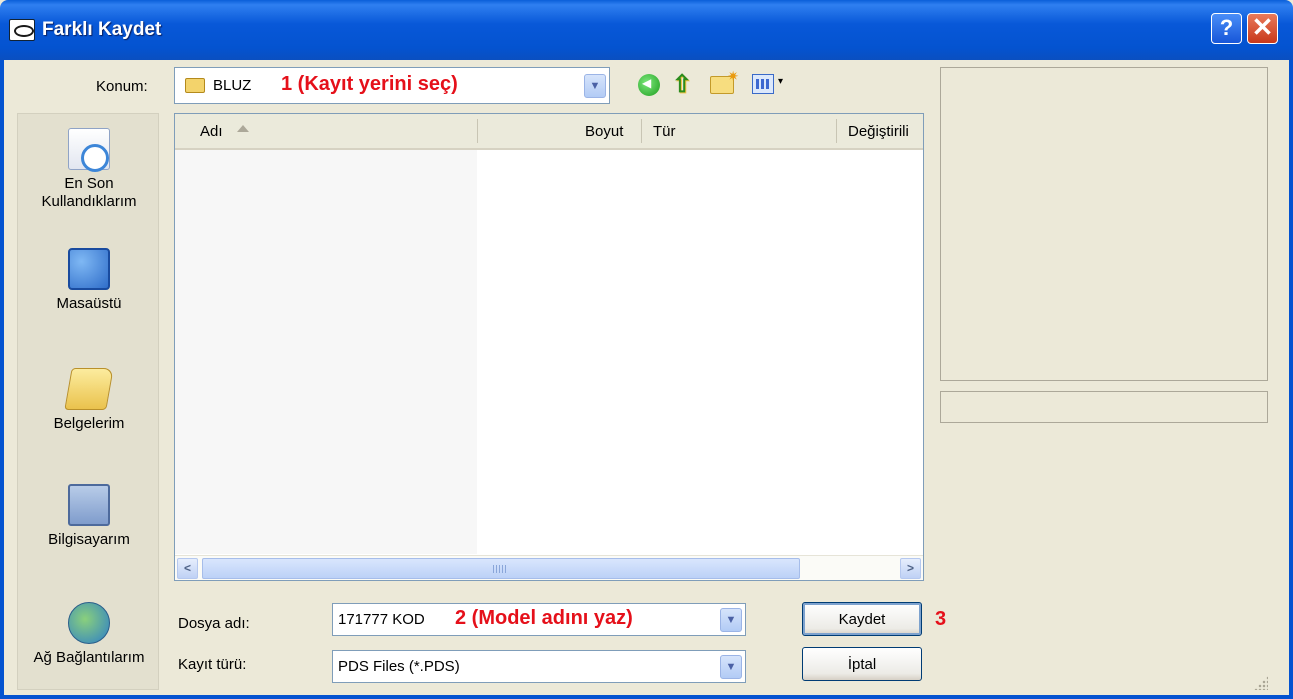  What do you see at coordinates (89, 505) in the screenshot?
I see `my-computer-icon` at bounding box center [89, 505].